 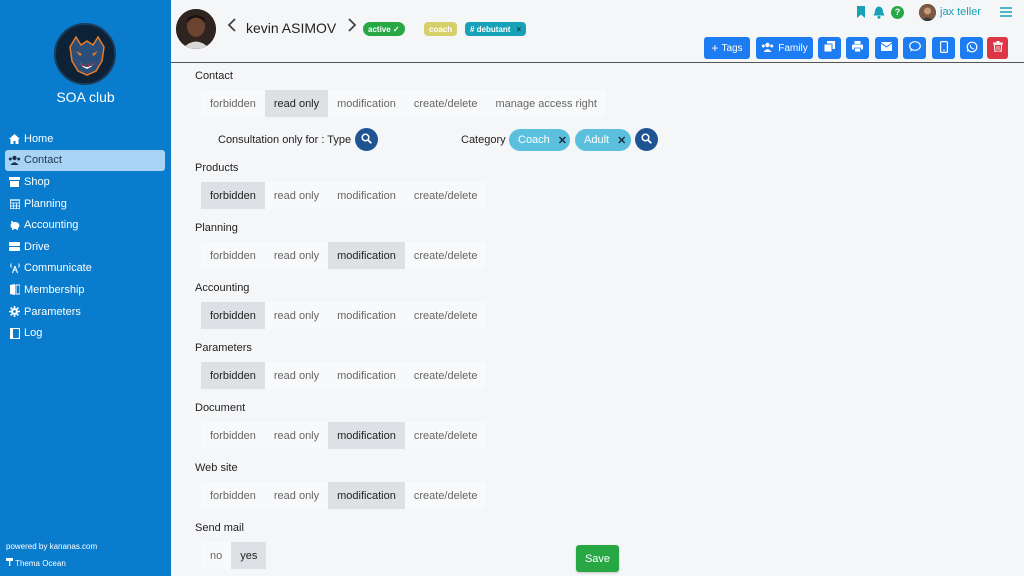 What do you see at coordinates (85, 182) in the screenshot?
I see `sidebar-item-shop: Shop` at bounding box center [85, 182].